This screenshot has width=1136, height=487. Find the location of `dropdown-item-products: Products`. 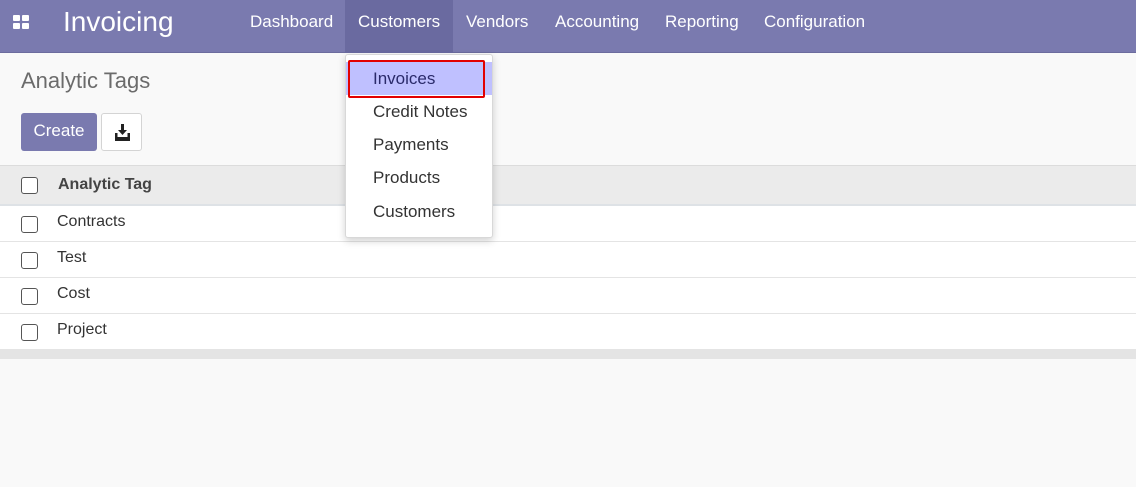

dropdown-item-products: Products is located at coordinates (419, 177).